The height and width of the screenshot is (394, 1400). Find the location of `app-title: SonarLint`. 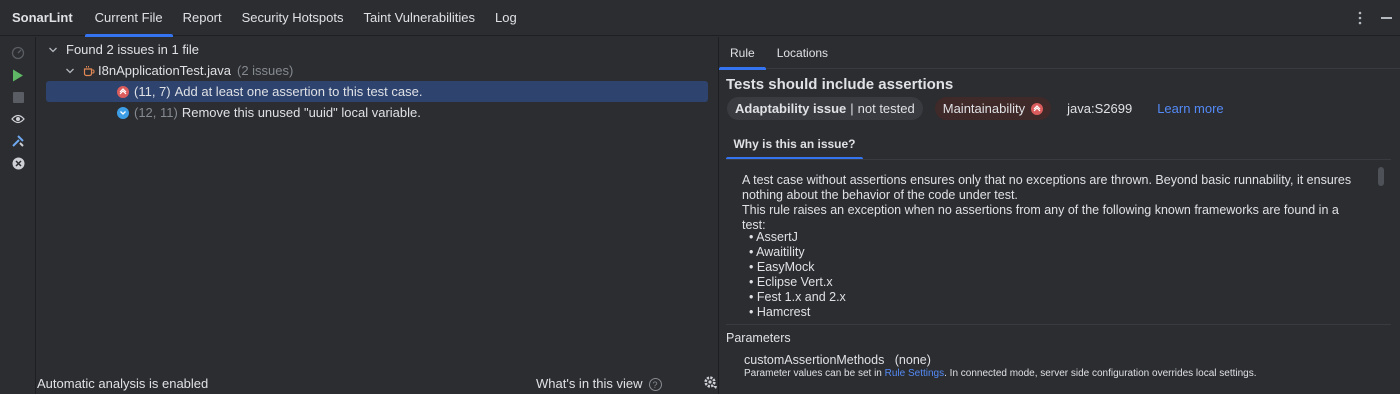

app-title: SonarLint is located at coordinates (42, 17).